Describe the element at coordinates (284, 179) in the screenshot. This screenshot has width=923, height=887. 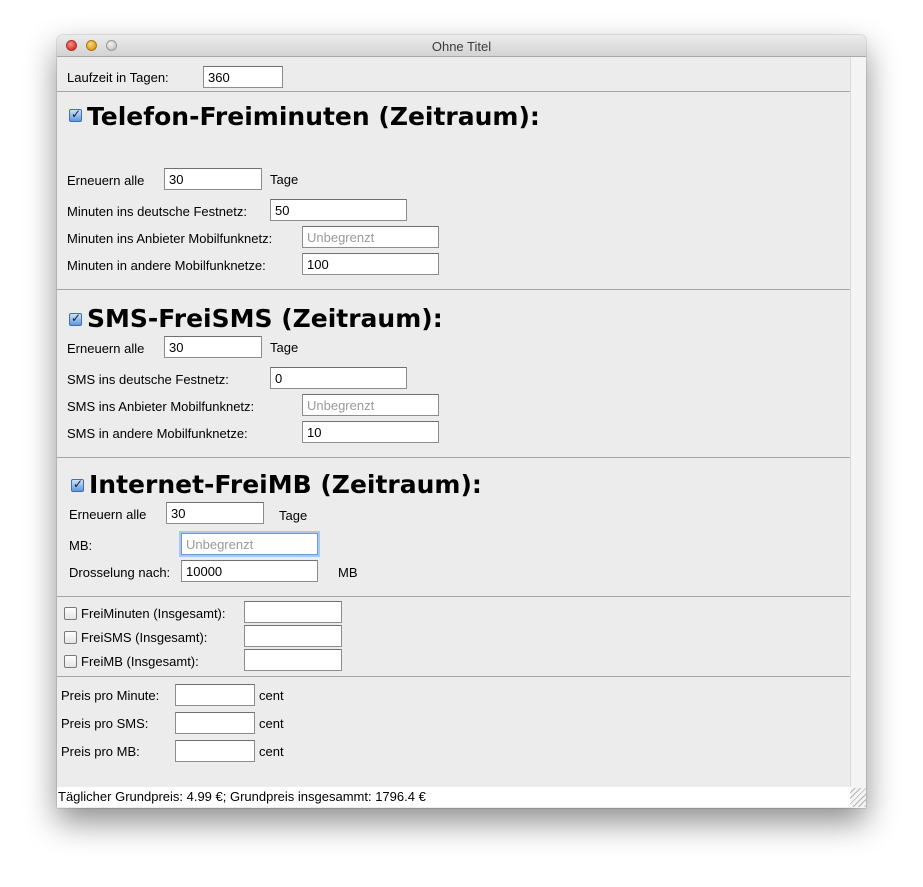
I see `telefon-renew-unit: Tage` at that location.